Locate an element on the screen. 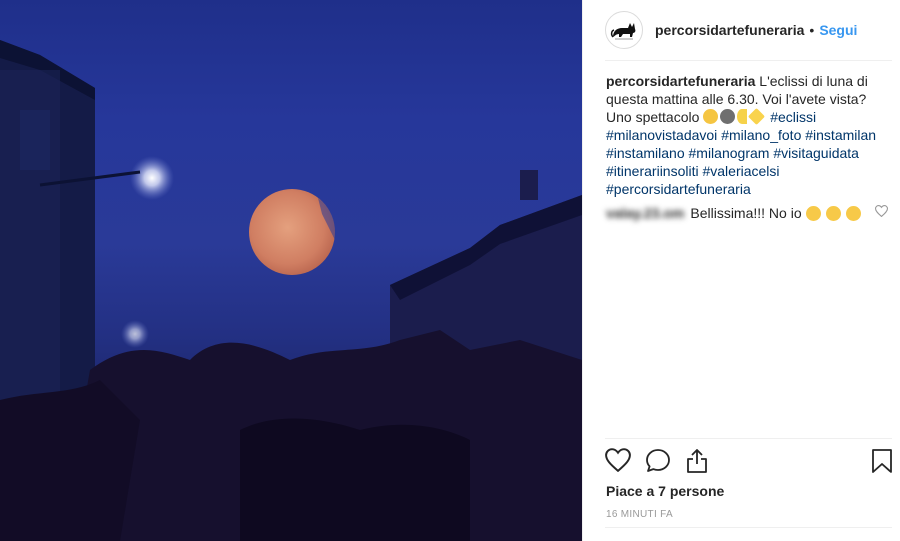 The width and height of the screenshot is (900, 541). crescent-emoji-icon is located at coordinates (742, 116).